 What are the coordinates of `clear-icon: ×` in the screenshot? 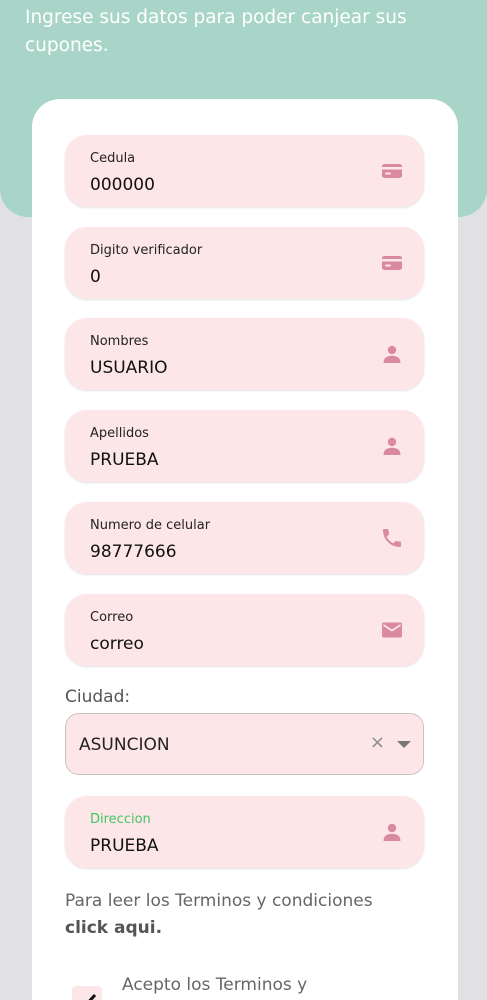 It's located at (377, 742).